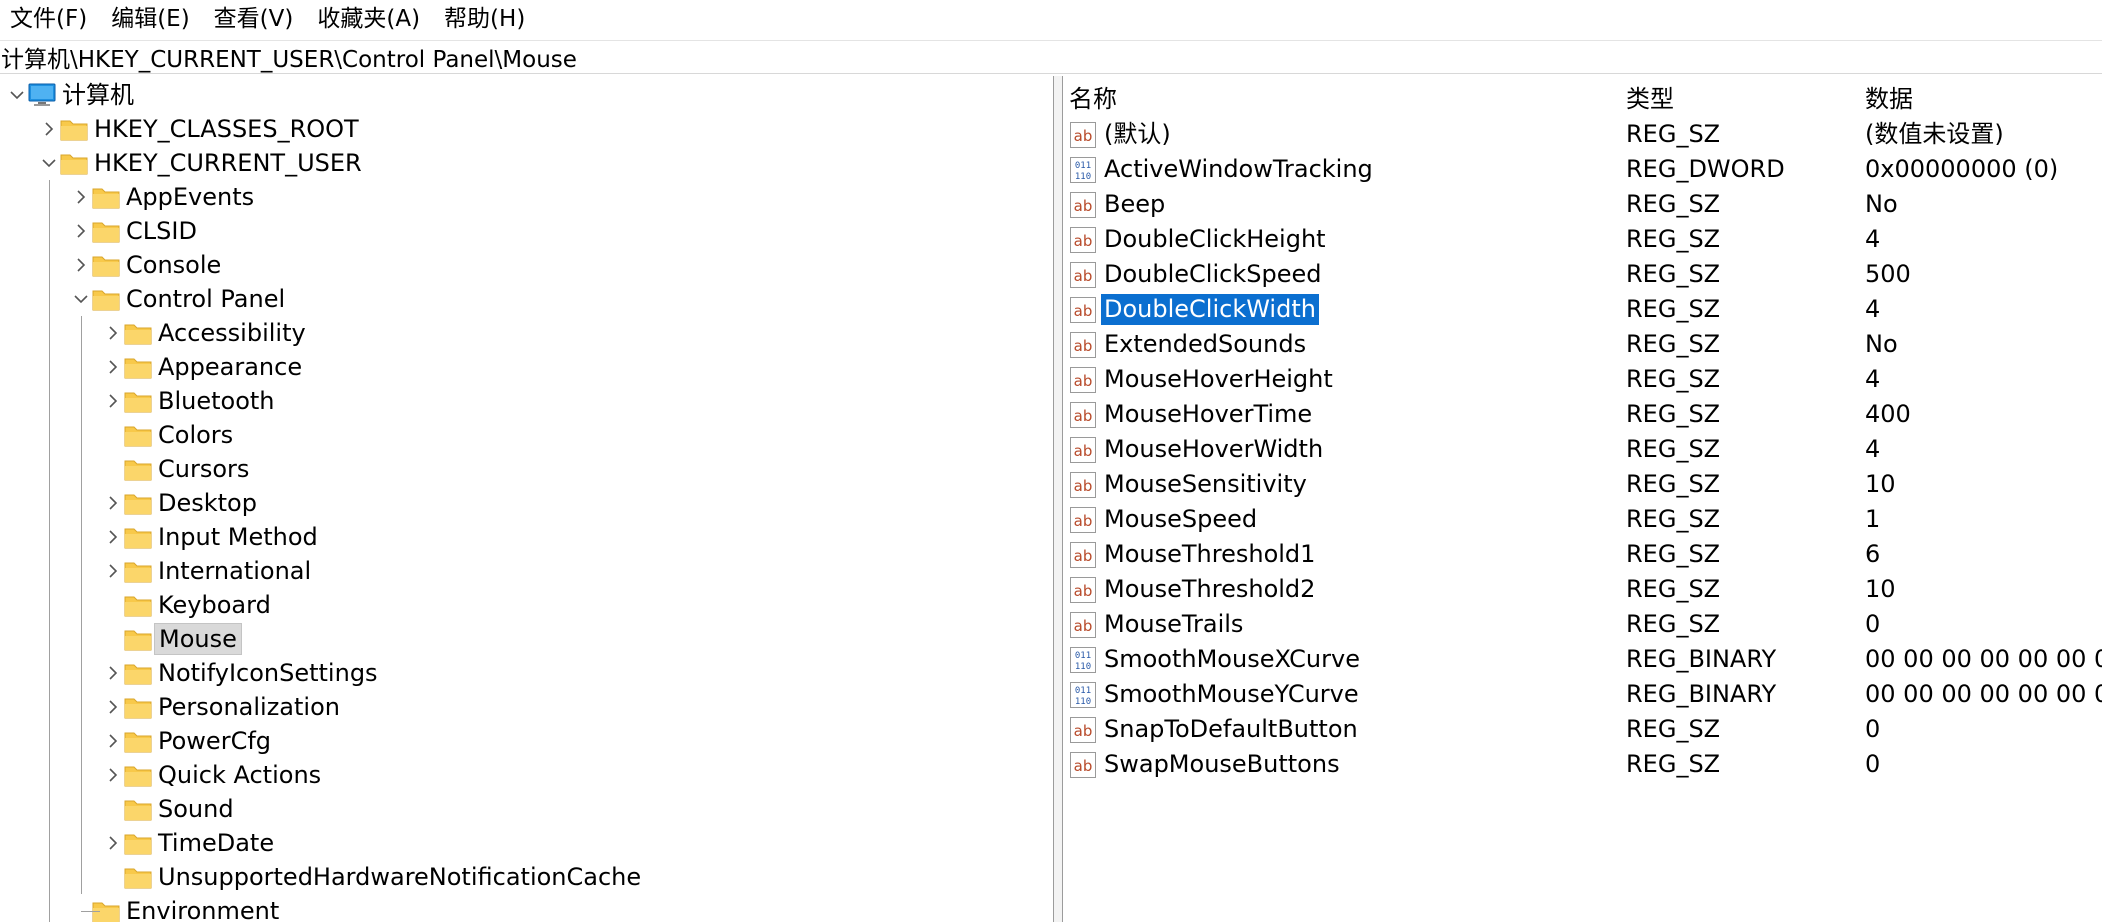  Describe the element at coordinates (1045, 57) in the screenshot. I see `address-input` at that location.